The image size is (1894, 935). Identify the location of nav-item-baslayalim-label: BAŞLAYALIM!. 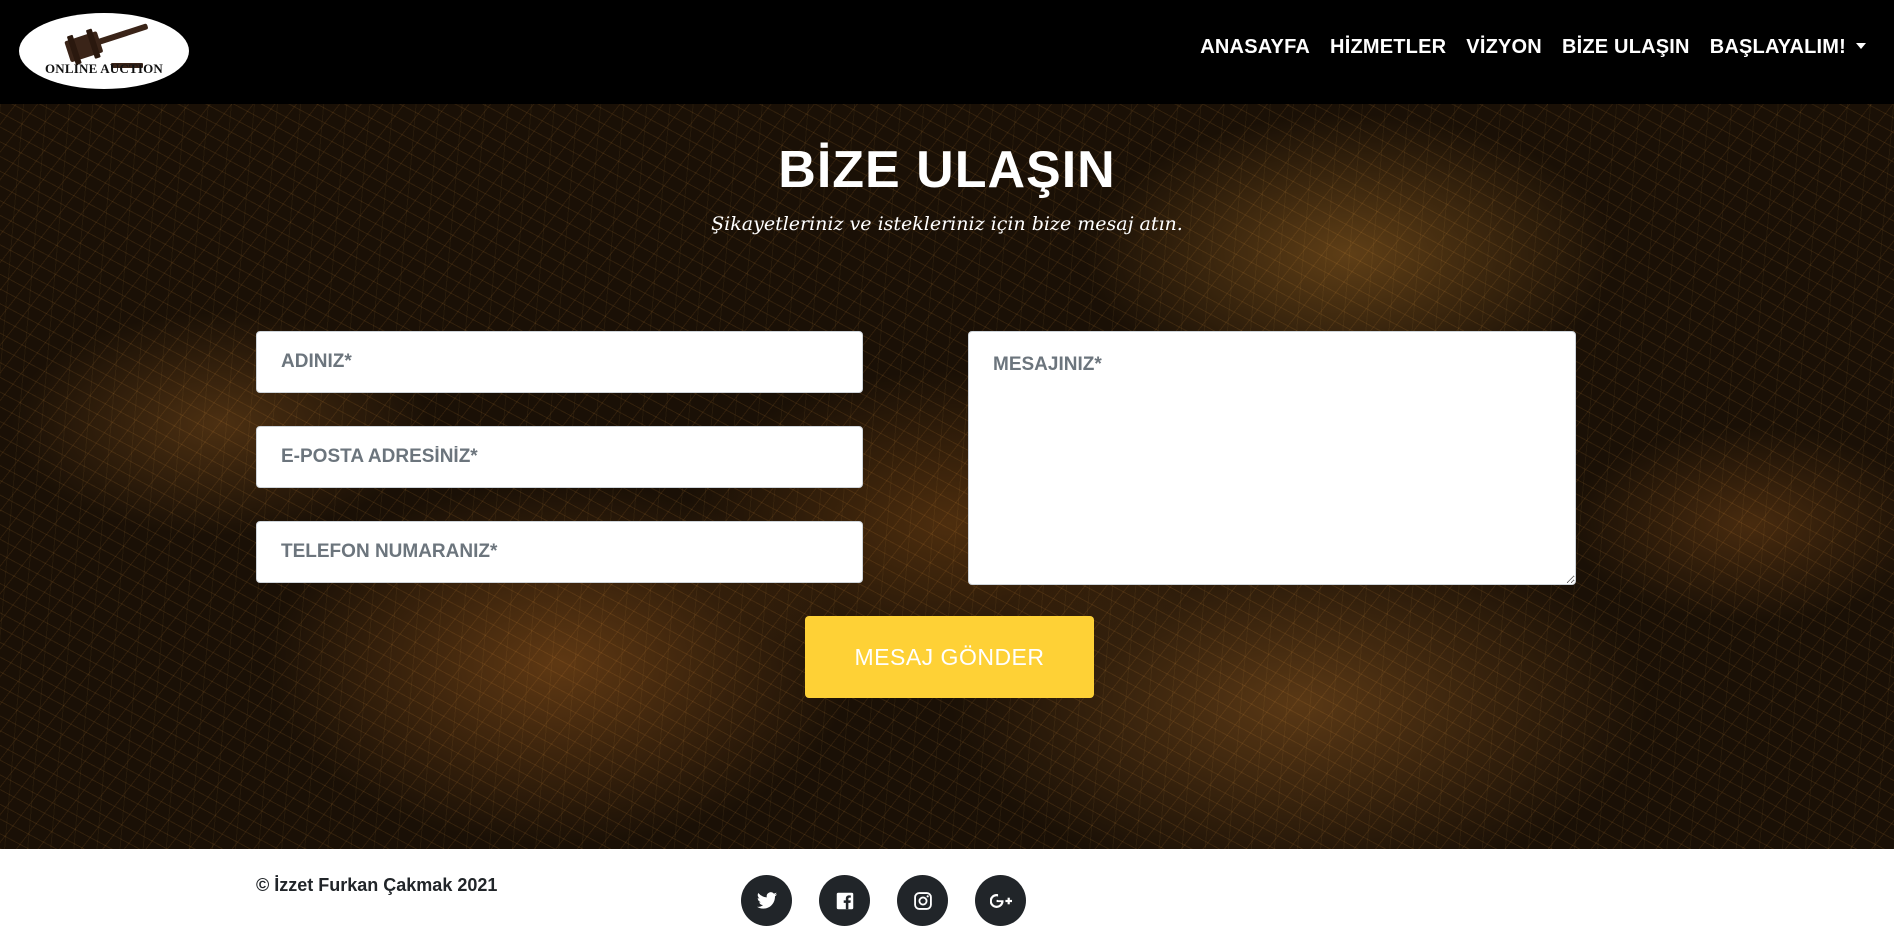
(1777, 47).